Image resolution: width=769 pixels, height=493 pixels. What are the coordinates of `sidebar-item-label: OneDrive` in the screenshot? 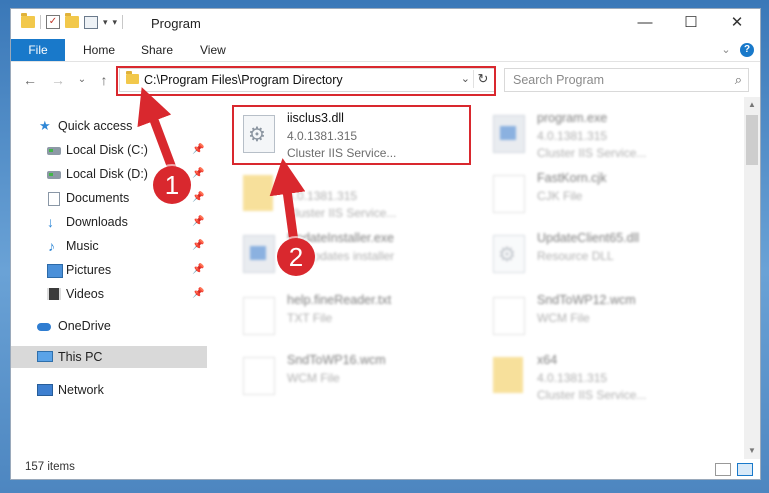 It's located at (84, 326).